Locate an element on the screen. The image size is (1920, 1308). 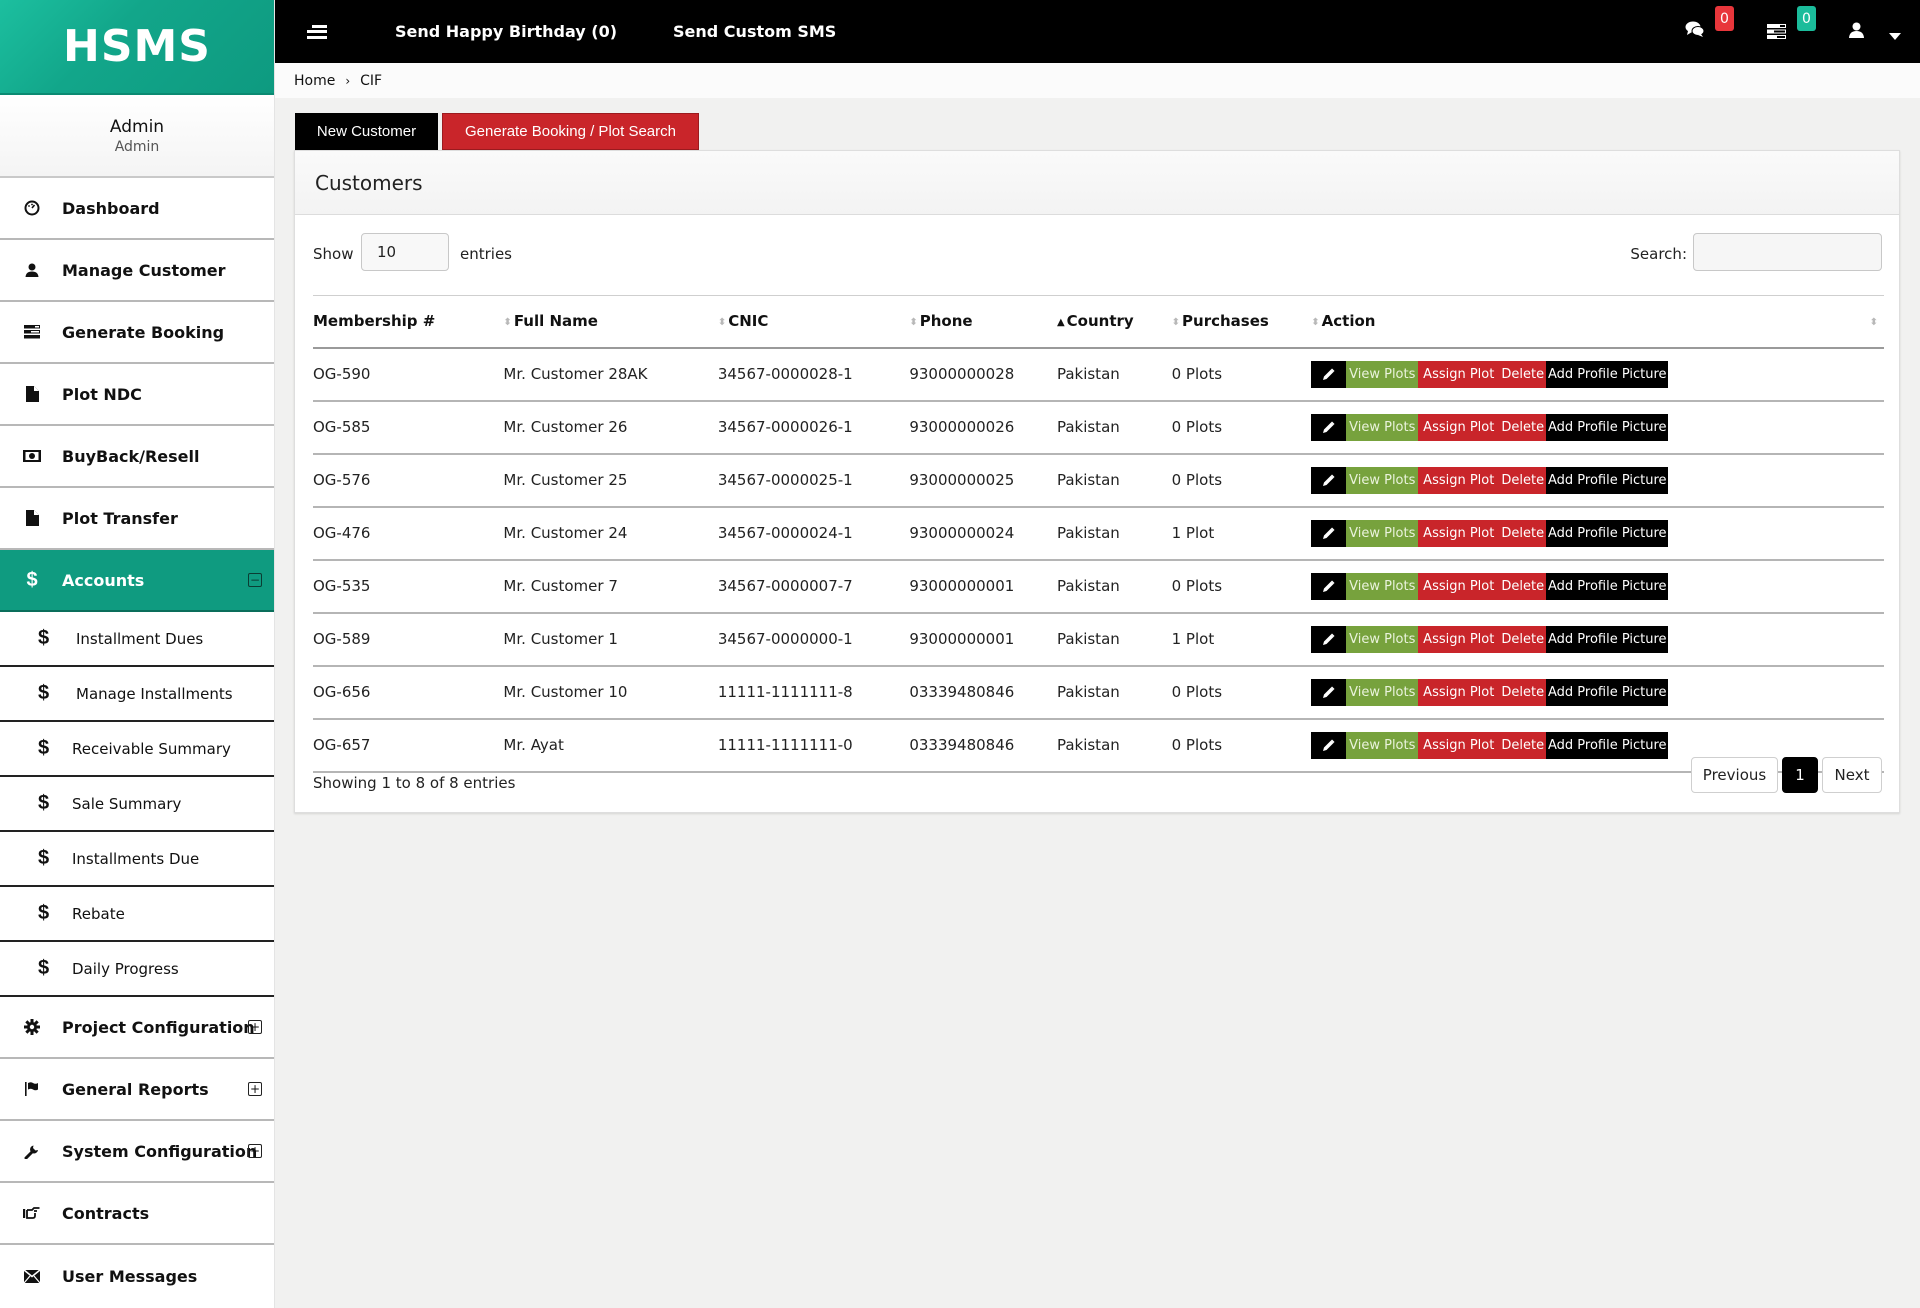
user-icon is located at coordinates (1856, 32).